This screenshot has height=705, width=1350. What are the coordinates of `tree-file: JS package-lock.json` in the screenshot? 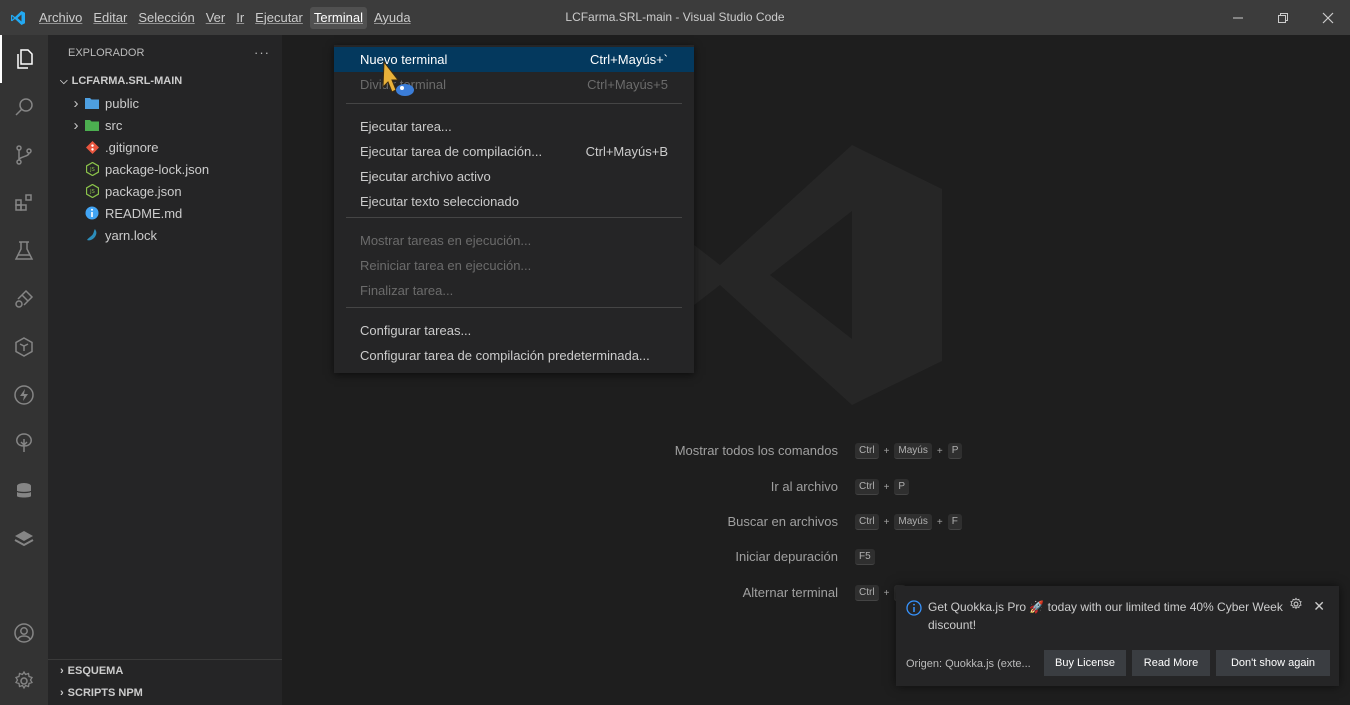 It's located at (165, 169).